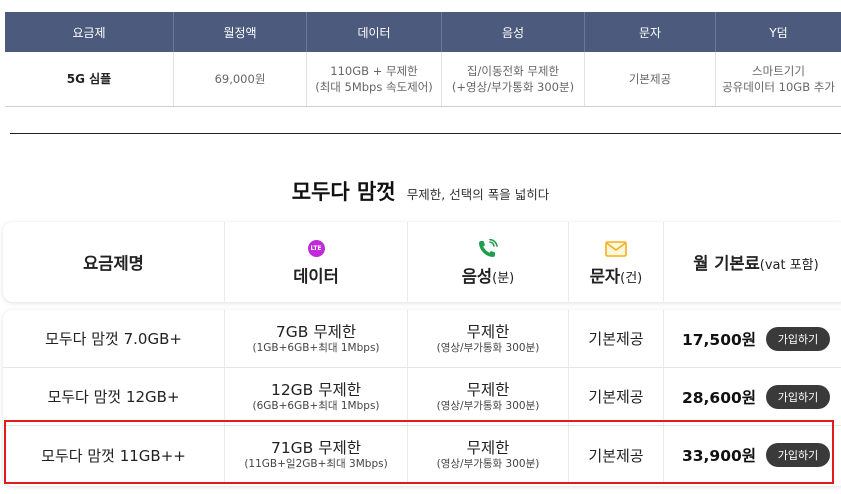  I want to click on plan-data-main: 12GB 무제한, so click(316, 389).